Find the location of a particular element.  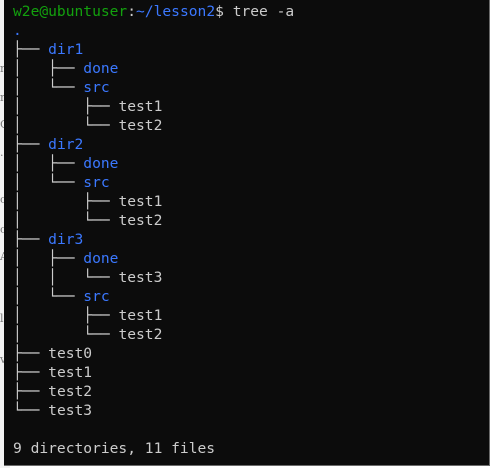

directory-name: dir3 is located at coordinates (66, 239).